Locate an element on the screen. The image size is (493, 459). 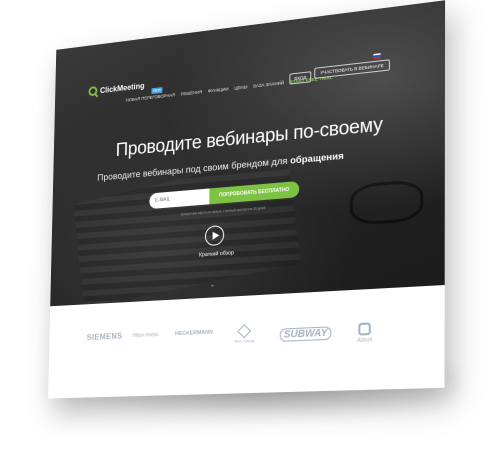
heckermann-logo: HECKERMANN is located at coordinates (193, 333).